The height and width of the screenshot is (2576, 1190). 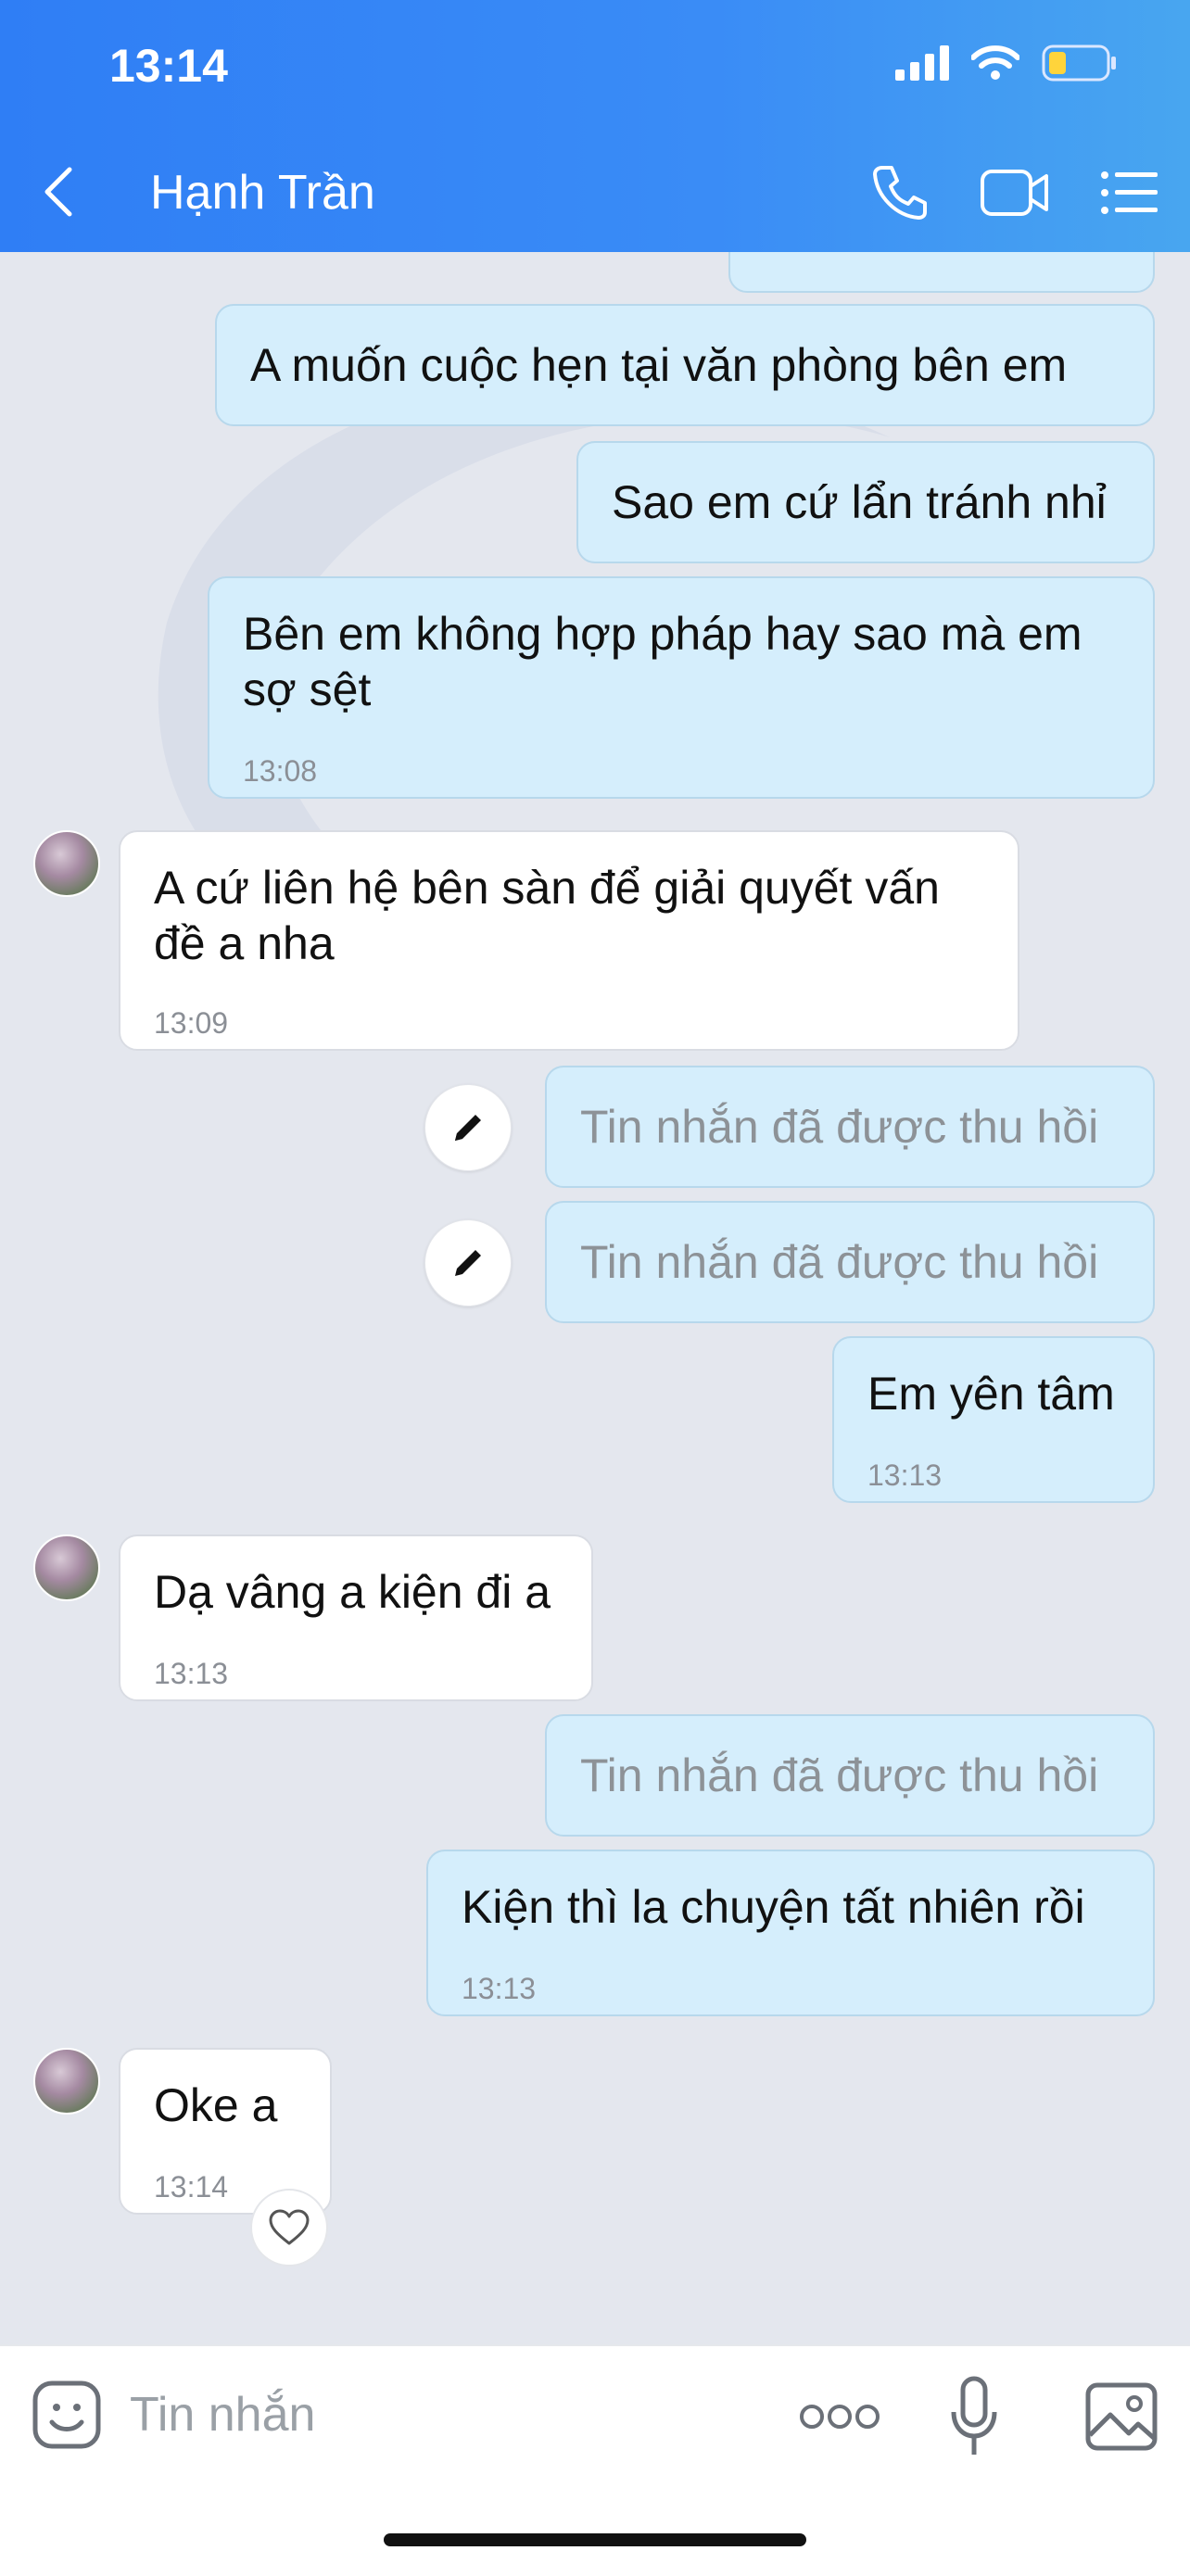 I want to click on chevron-left-icon, so click(x=58, y=192).